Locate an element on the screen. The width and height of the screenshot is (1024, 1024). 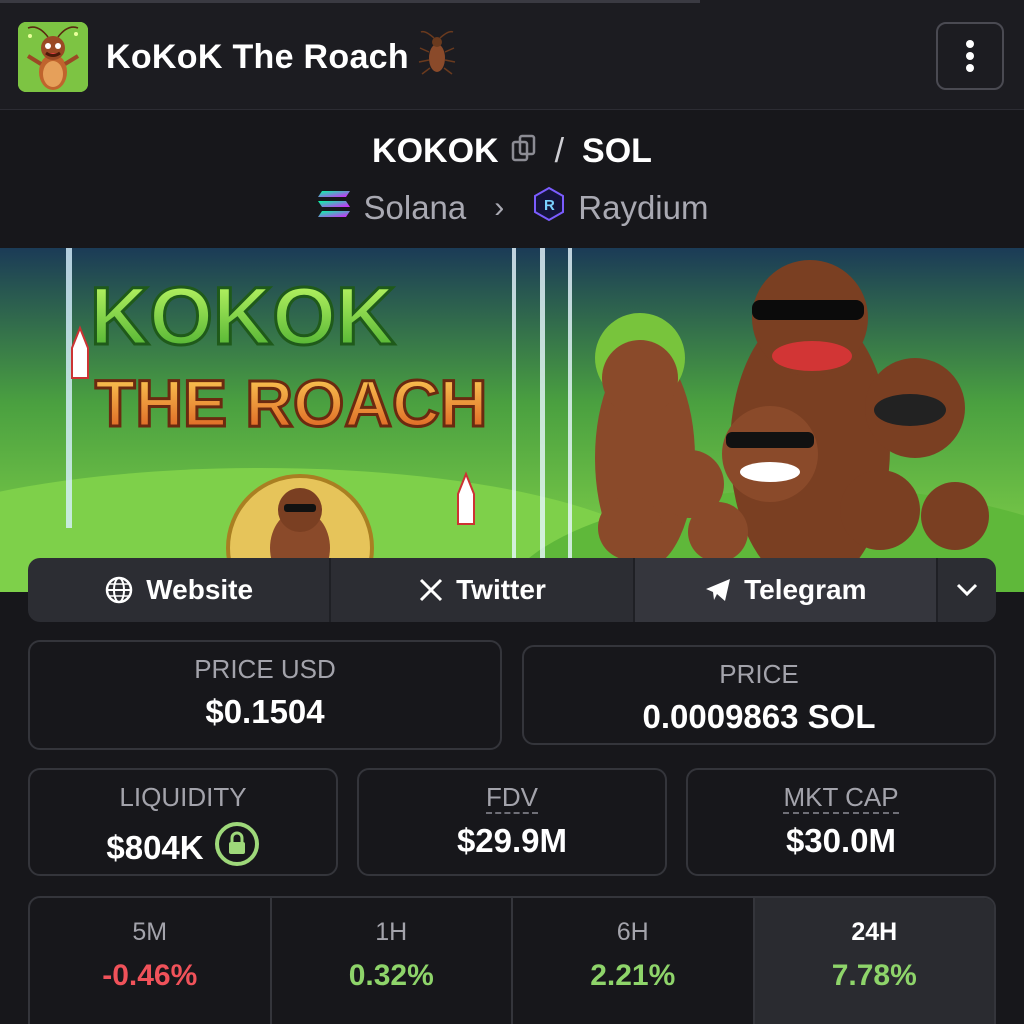
token-title: KoKoK The Roach is located at coordinates (281, 57).